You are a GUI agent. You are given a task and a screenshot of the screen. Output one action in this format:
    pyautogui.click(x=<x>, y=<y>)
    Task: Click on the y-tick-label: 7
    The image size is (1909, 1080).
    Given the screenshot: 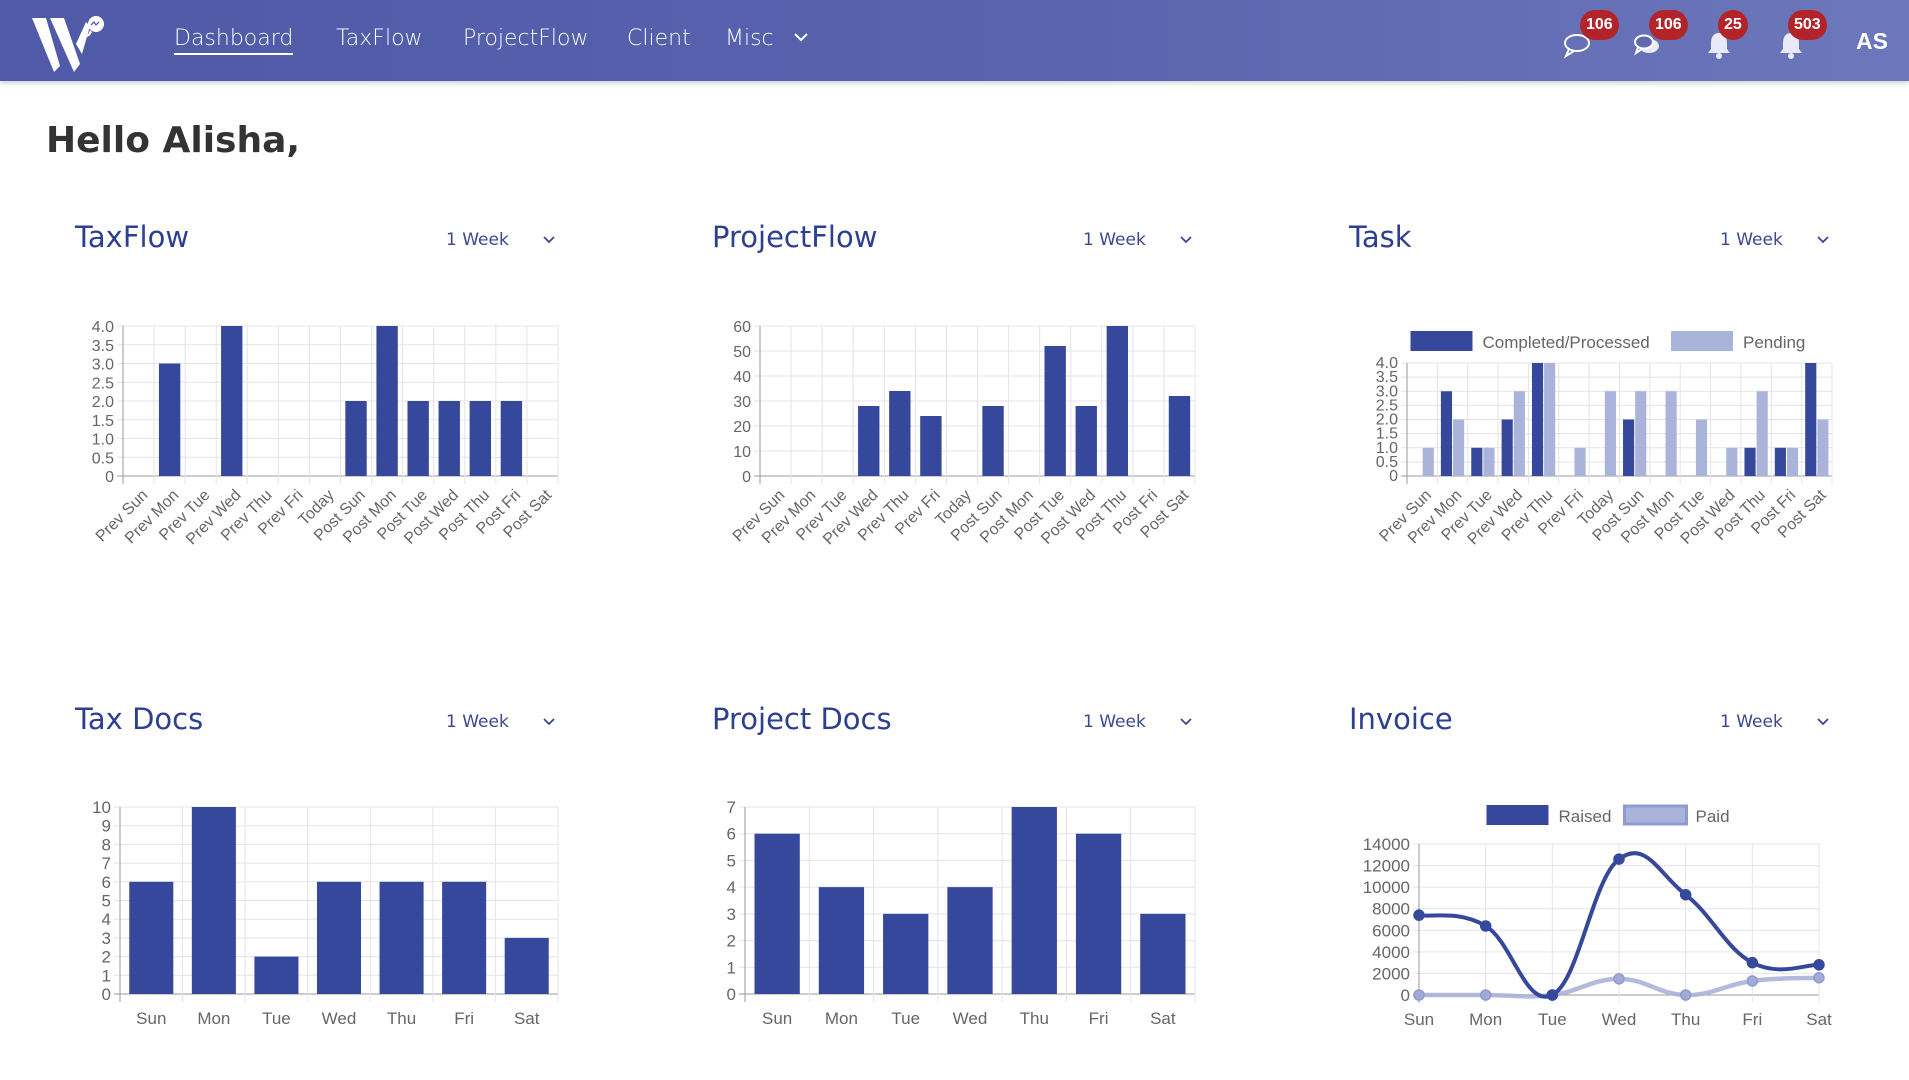 What is the action you would take?
    pyautogui.click(x=731, y=807)
    